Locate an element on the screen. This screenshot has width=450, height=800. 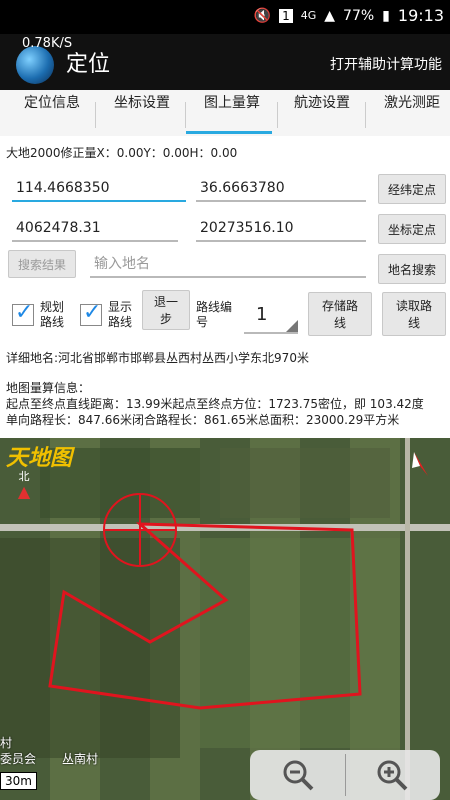
map-scale: 30m is located at coordinates (18, 781).